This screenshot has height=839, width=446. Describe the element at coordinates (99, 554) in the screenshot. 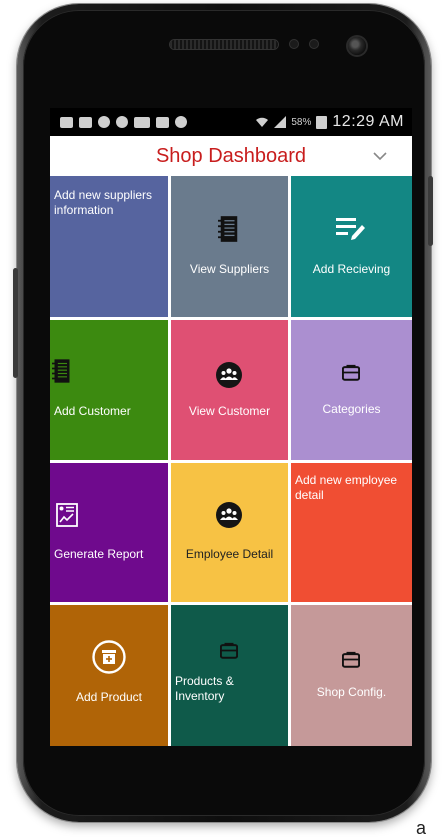

I see `tile-label: Generate Report` at that location.